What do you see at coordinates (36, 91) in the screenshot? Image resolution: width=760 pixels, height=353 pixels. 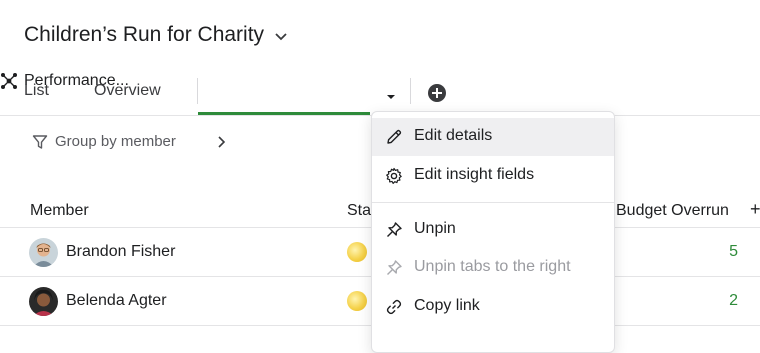 I see `tab-list: List` at bounding box center [36, 91].